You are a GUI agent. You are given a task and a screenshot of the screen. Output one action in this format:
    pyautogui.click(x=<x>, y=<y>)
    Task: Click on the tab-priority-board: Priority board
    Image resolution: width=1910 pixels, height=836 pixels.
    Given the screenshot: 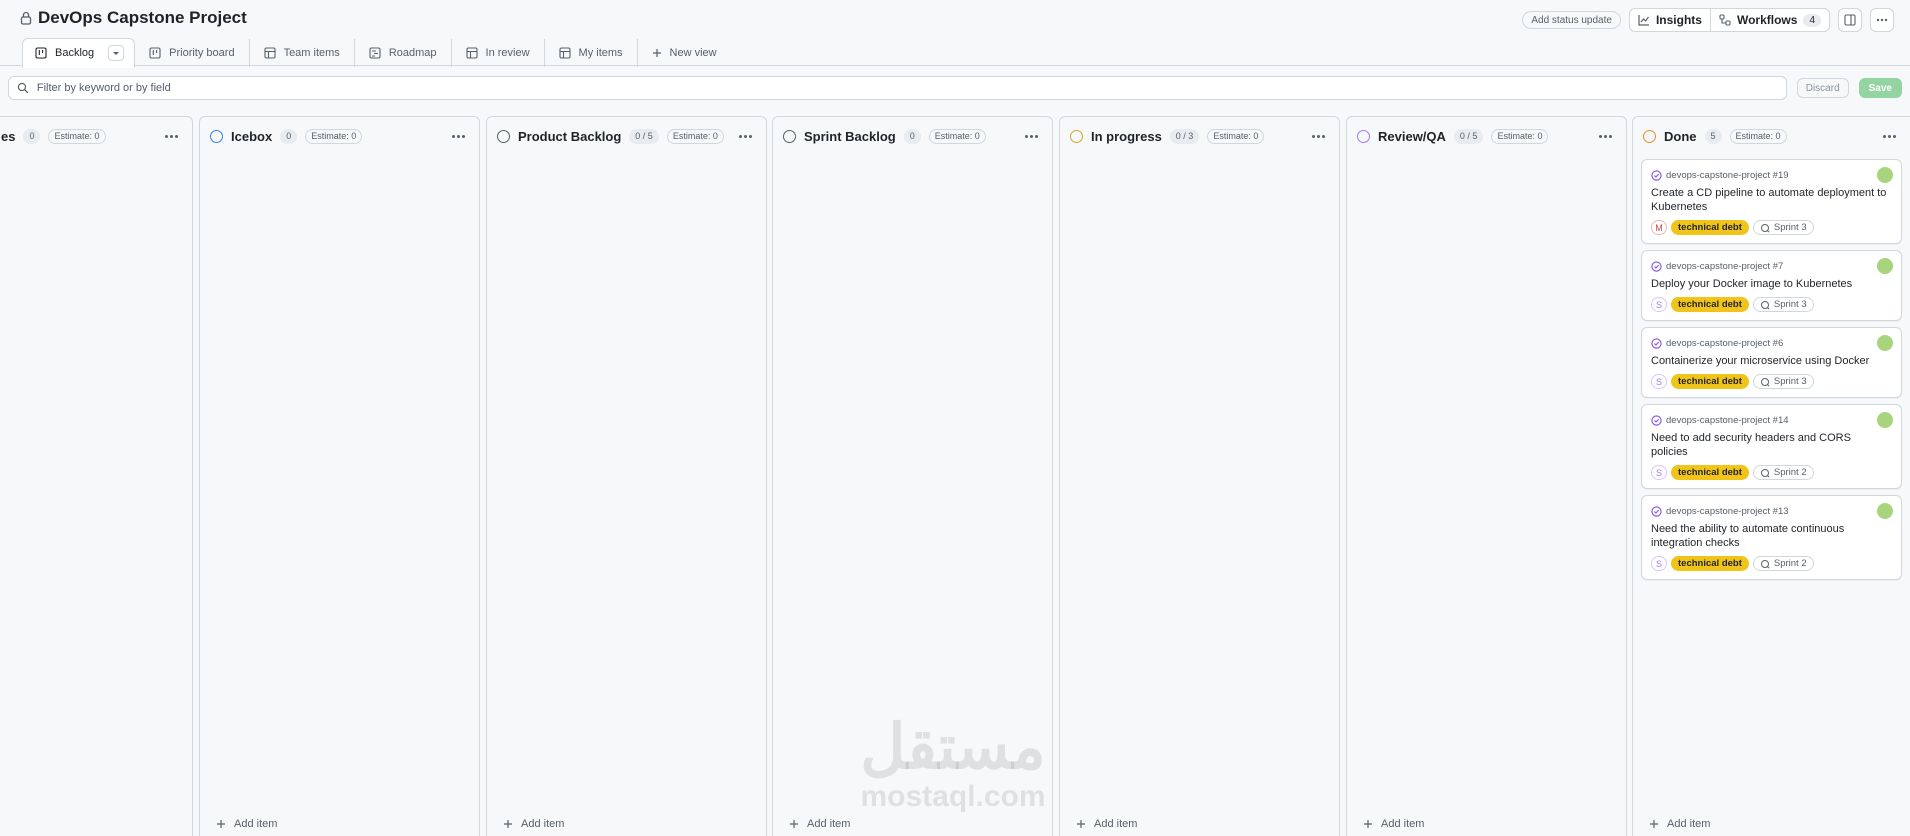 What is the action you would take?
    pyautogui.click(x=192, y=53)
    